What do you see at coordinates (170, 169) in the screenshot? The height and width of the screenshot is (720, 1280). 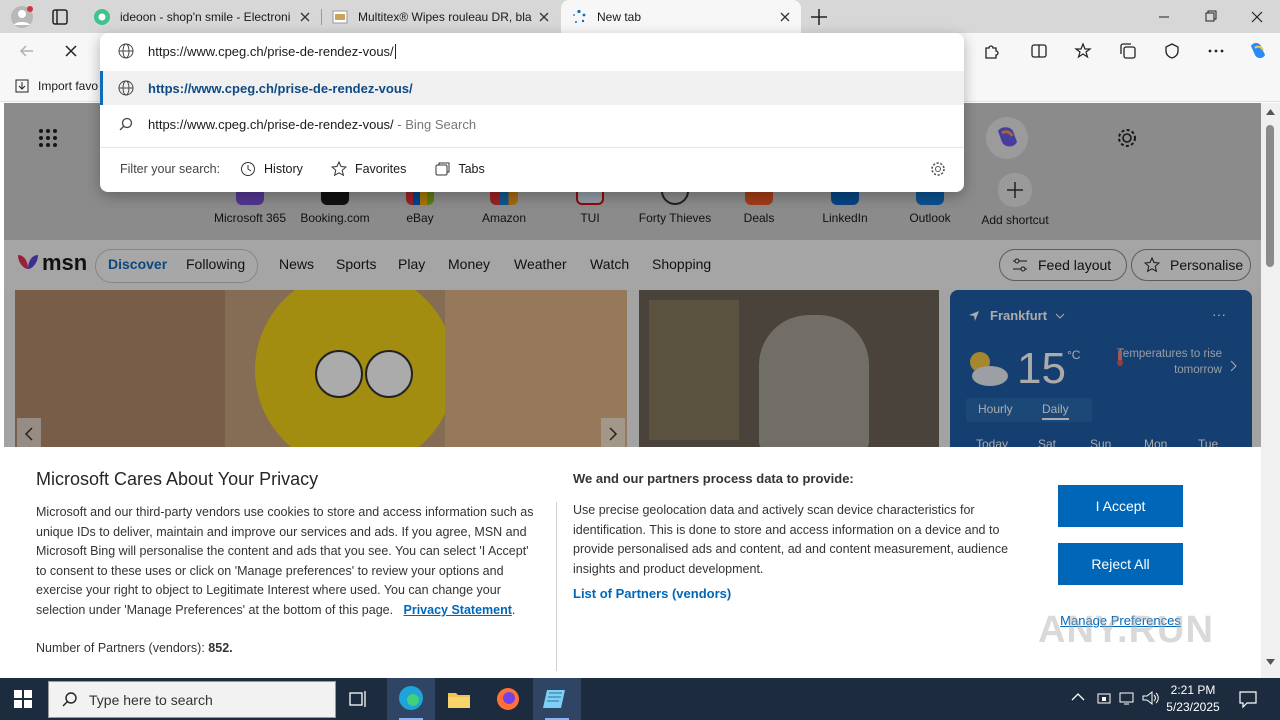 I see `filter-label: Filter your search:` at bounding box center [170, 169].